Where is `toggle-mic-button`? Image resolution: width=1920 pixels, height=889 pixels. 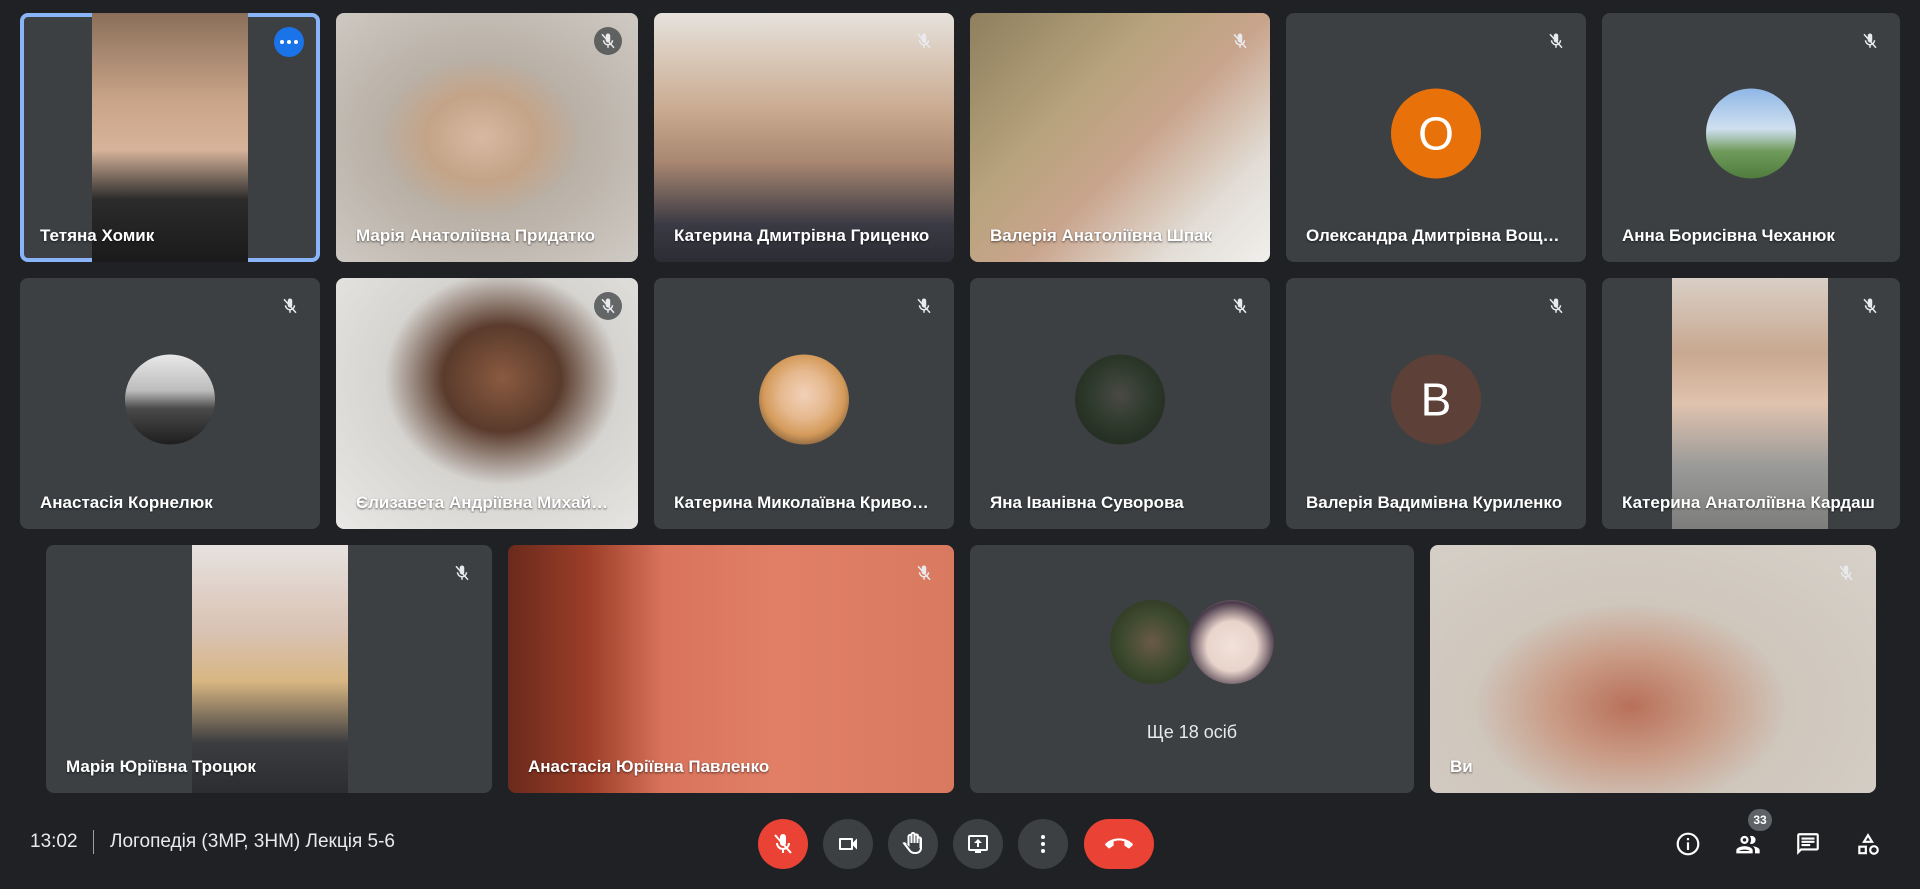 toggle-mic-button is located at coordinates (783, 844).